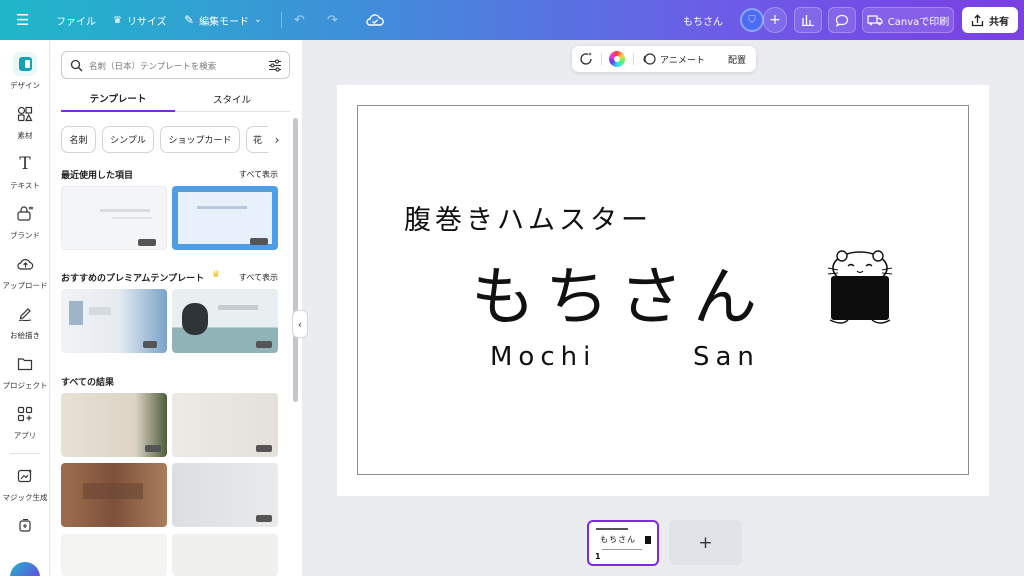  I want to click on text-icon: T, so click(25, 164).